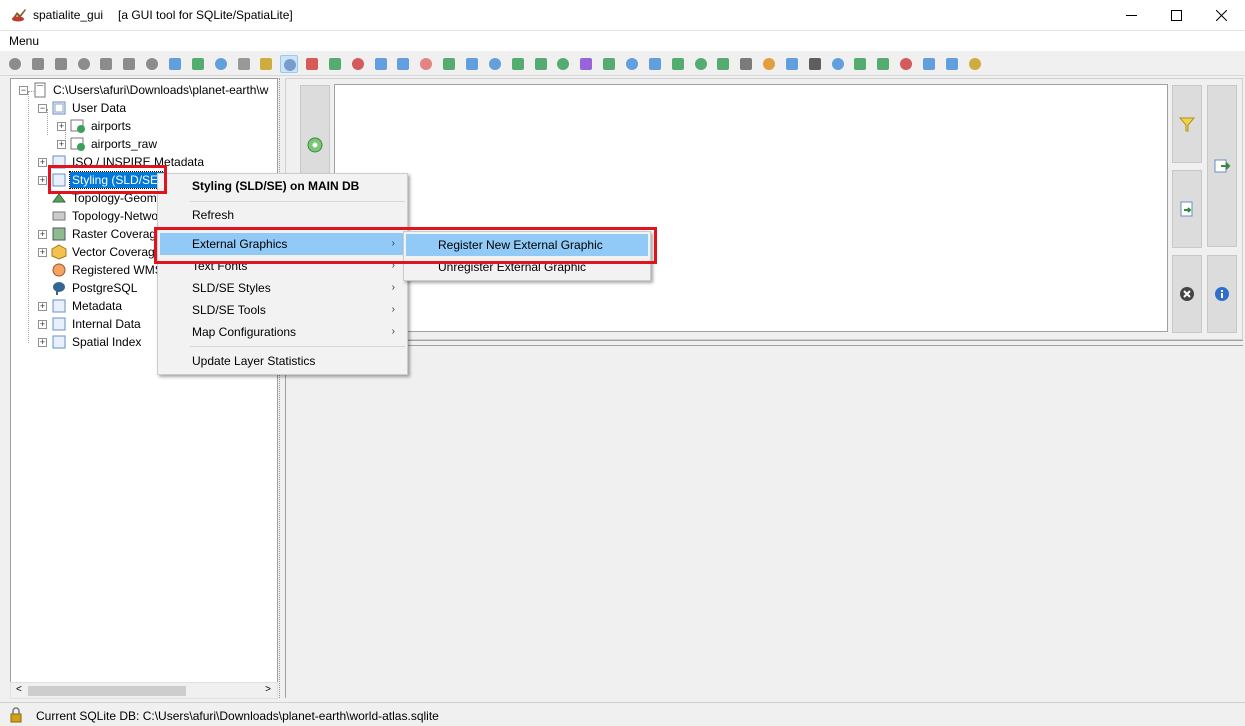  I want to click on maximize-button, so click(1176, 15).